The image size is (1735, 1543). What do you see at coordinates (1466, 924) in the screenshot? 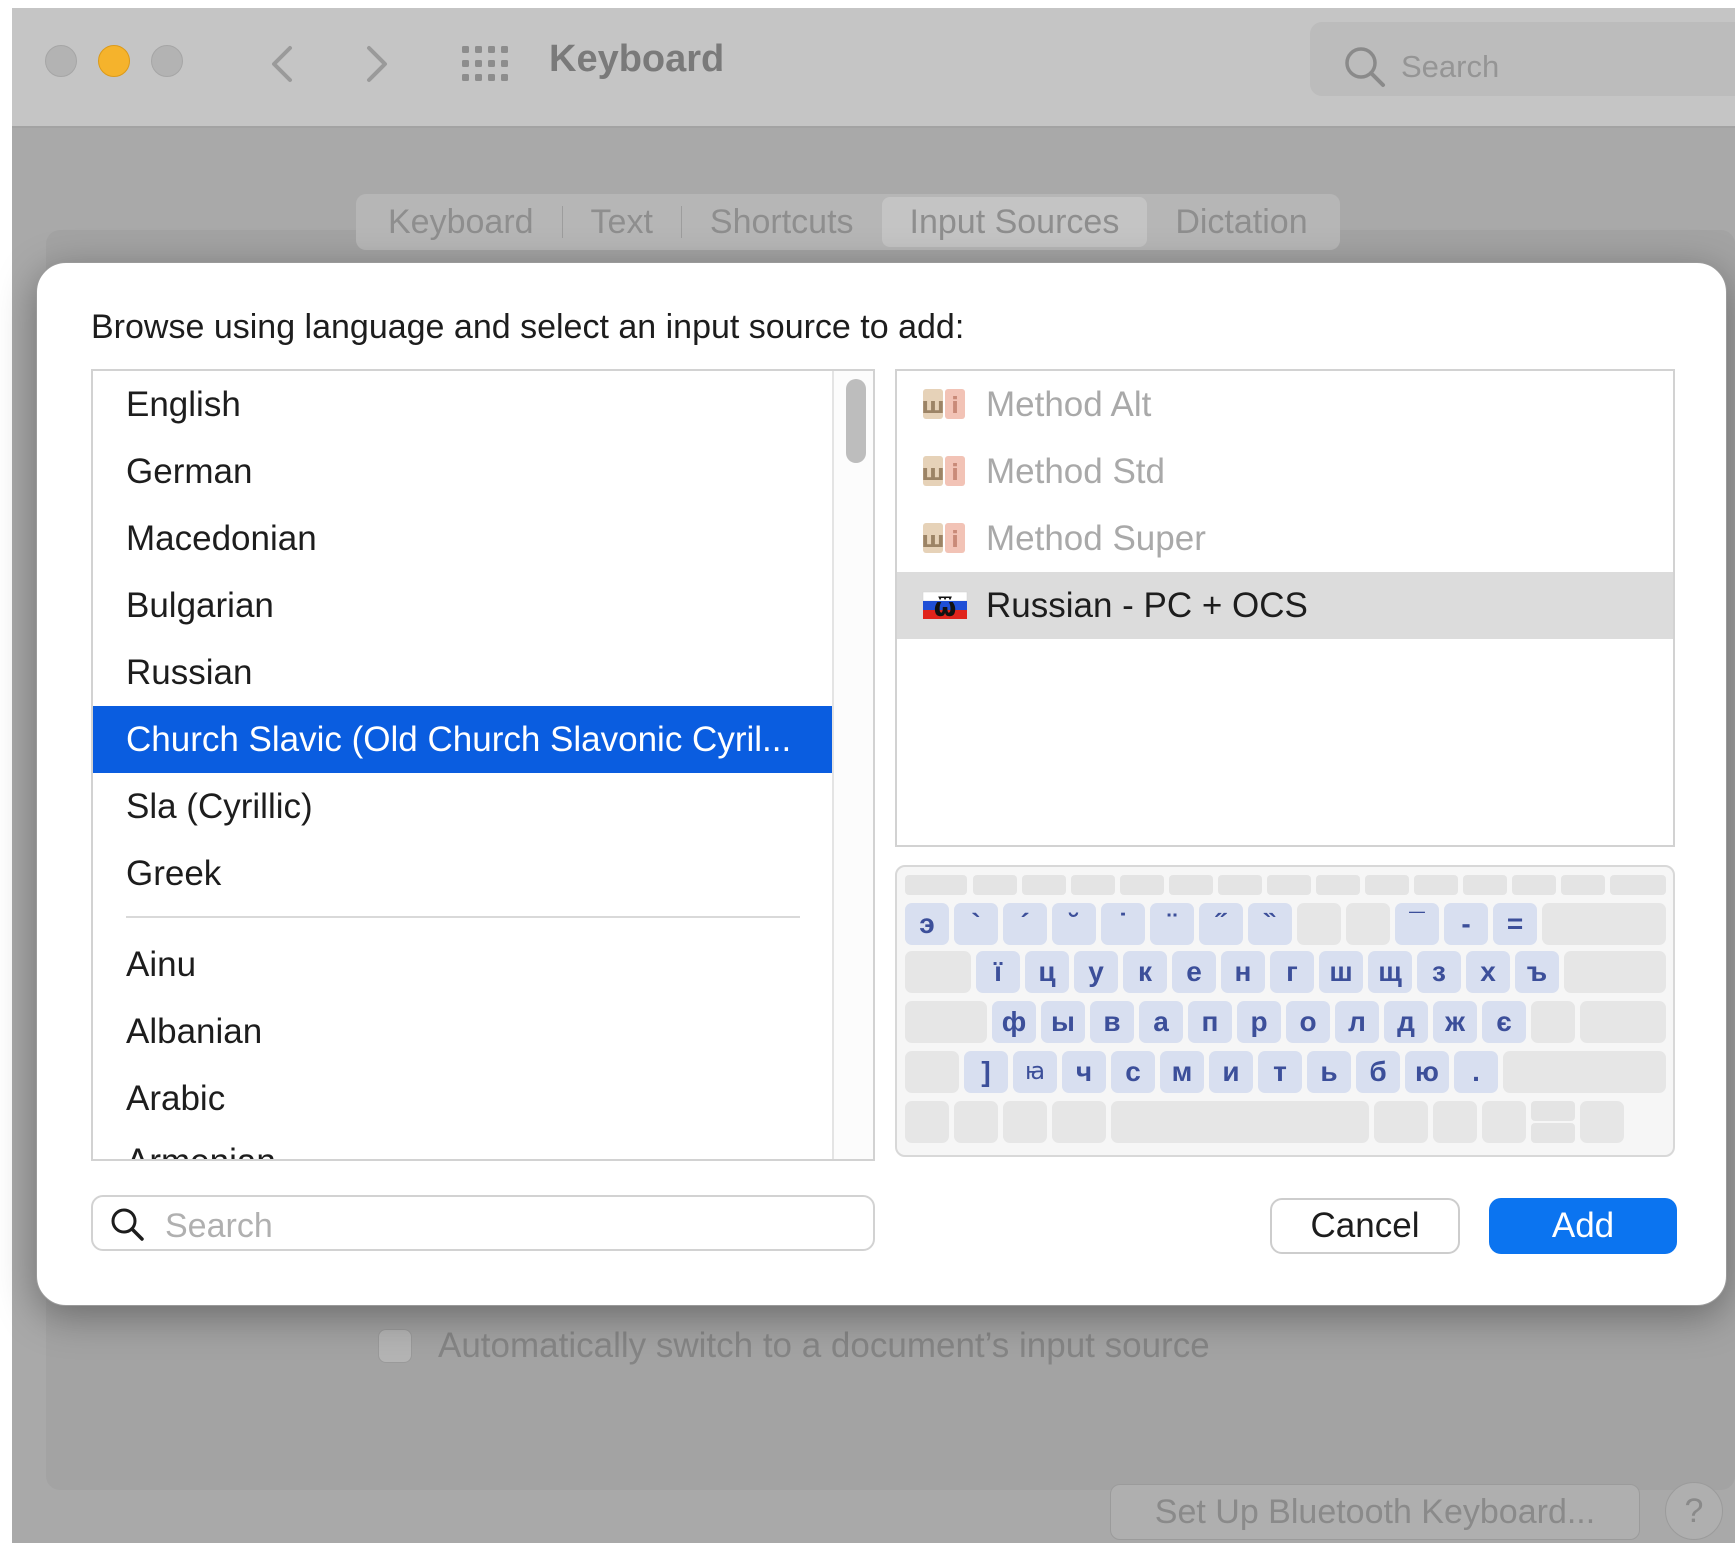
I see `keyboard-key: -` at bounding box center [1466, 924].